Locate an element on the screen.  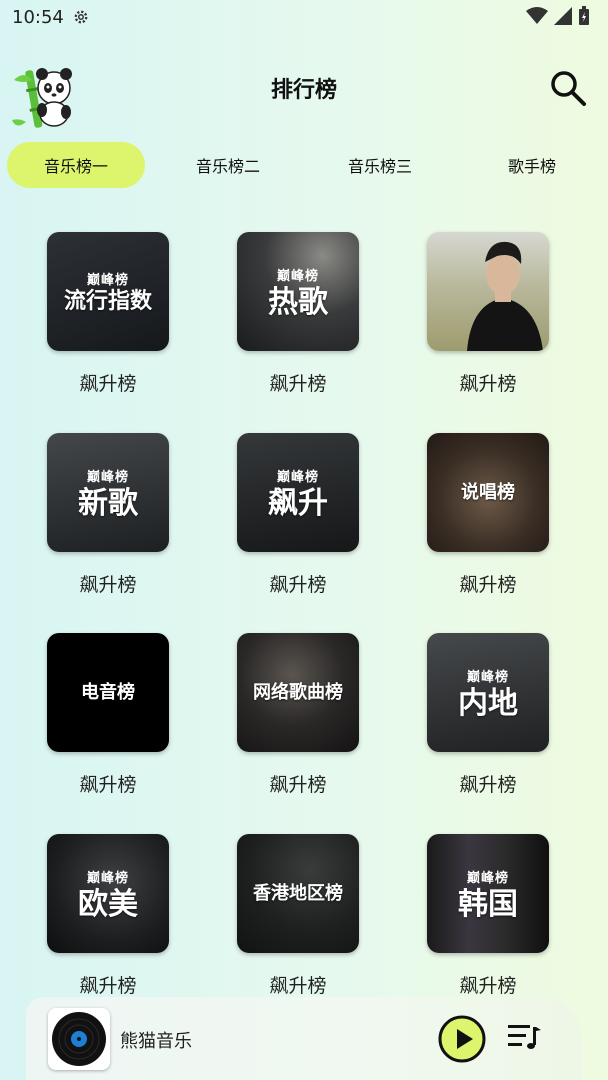
chart-card: 巅峰榜 流行指数 飙升榜 is located at coordinates (108, 314).